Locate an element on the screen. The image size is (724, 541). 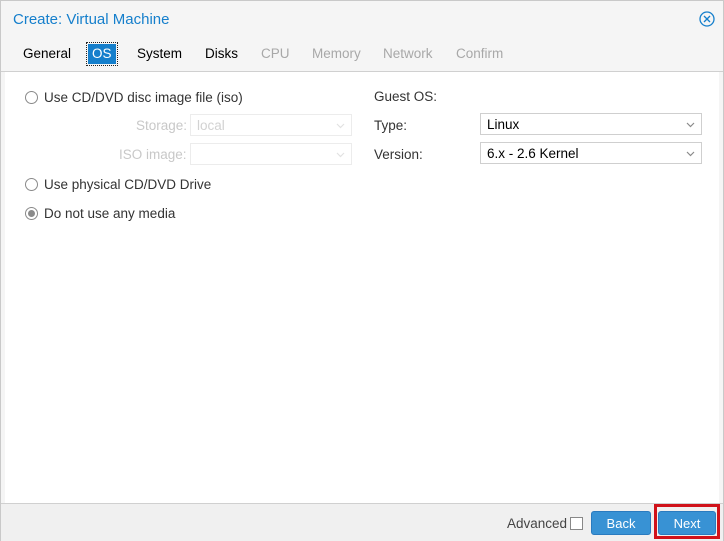
guest-os-heading: Guest OS: is located at coordinates (406, 96).